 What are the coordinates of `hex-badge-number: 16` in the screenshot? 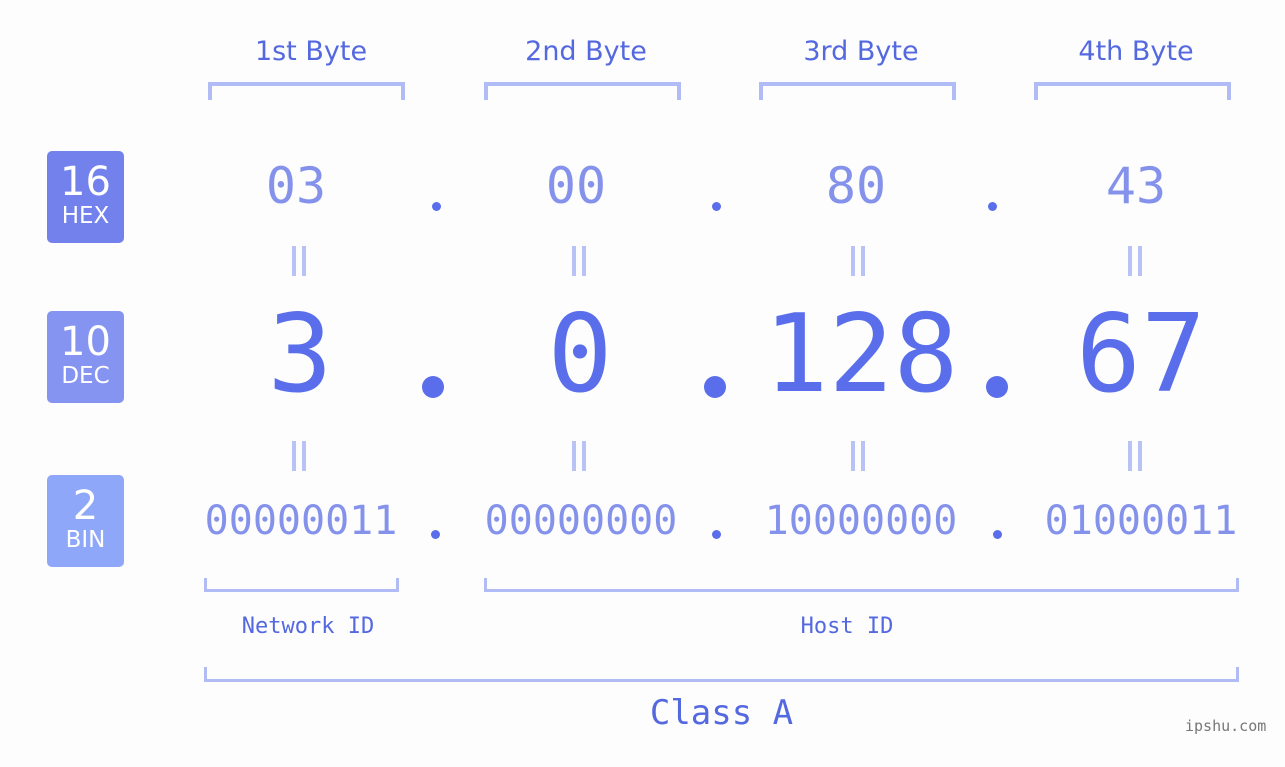 It's located at (85, 182).